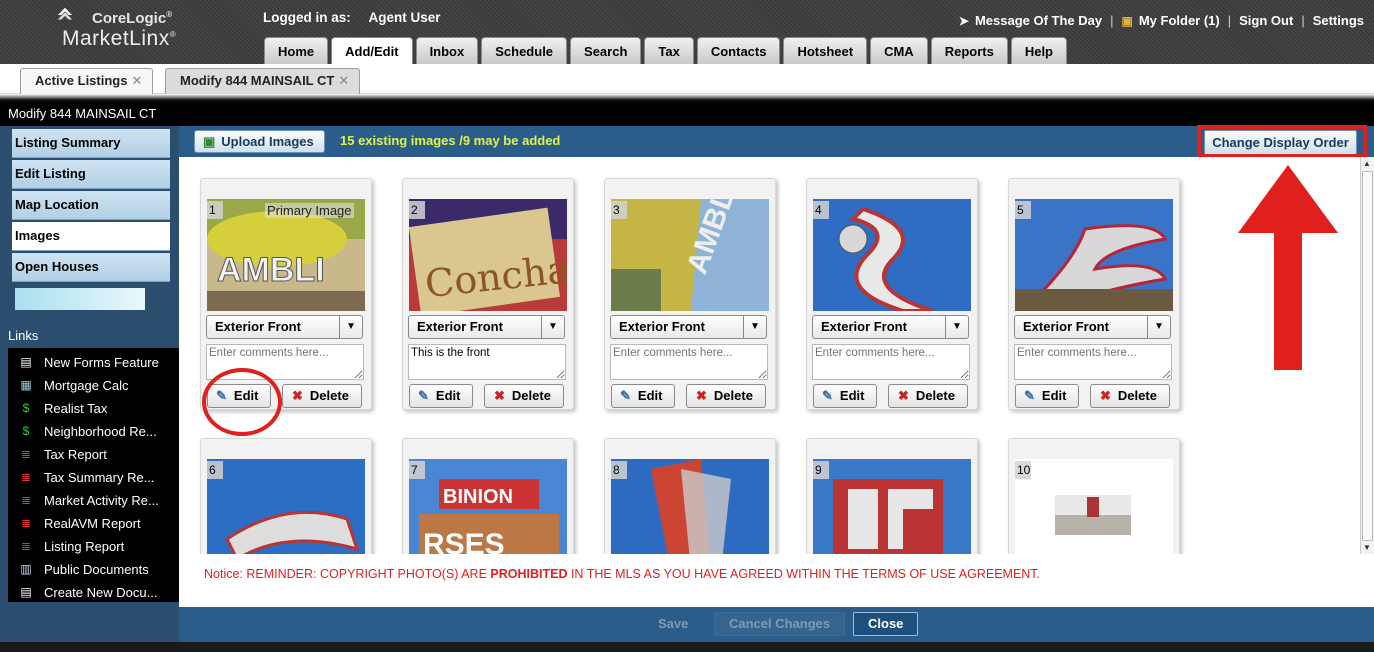 This screenshot has height=652, width=1374. I want to click on sidebar-item-edit-listing: Edit Listing, so click(91, 174).